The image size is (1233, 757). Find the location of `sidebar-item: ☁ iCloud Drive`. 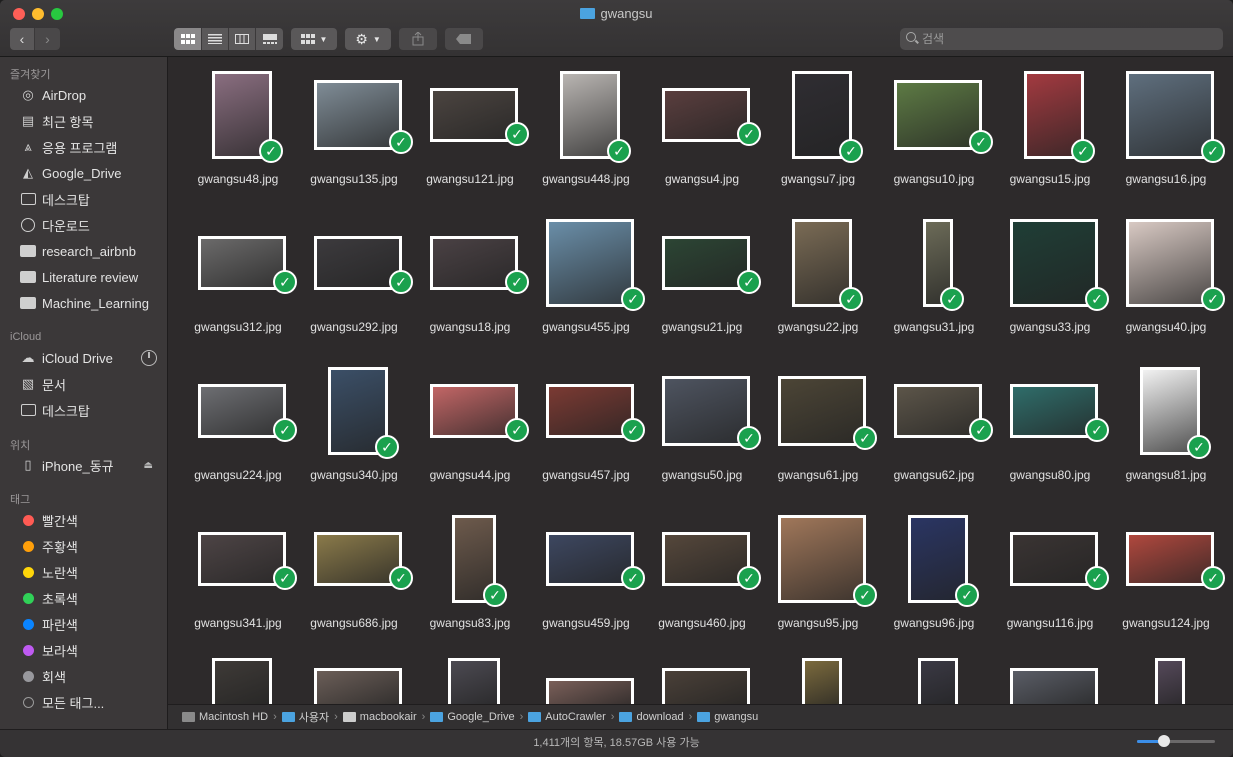

sidebar-item: ☁ iCloud Drive is located at coordinates (83, 358).